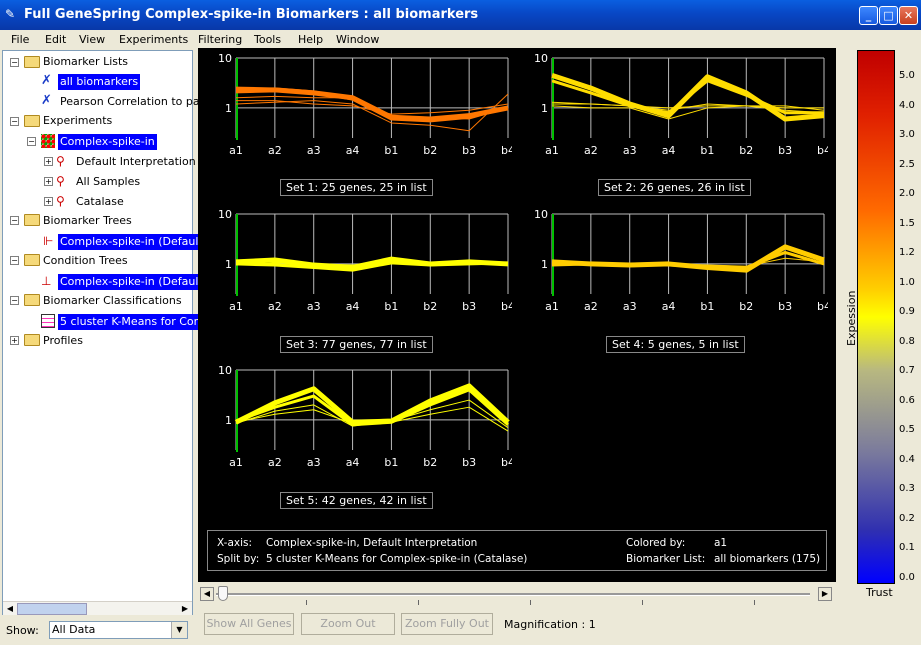 Image resolution: width=921 pixels, height=645 pixels. Describe the element at coordinates (220, 39) in the screenshot. I see `menu-filtering: Filtering` at that location.